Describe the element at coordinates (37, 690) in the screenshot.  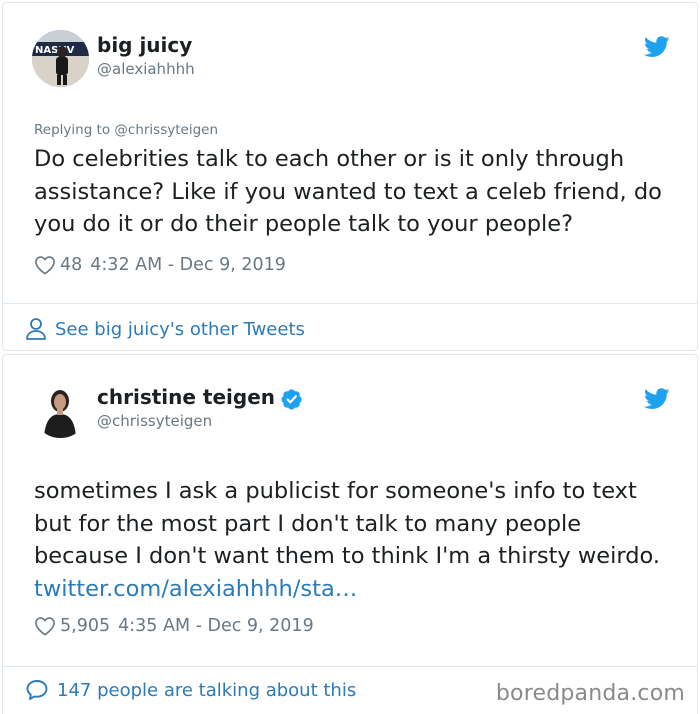
I see `speech-bubble-icon` at that location.